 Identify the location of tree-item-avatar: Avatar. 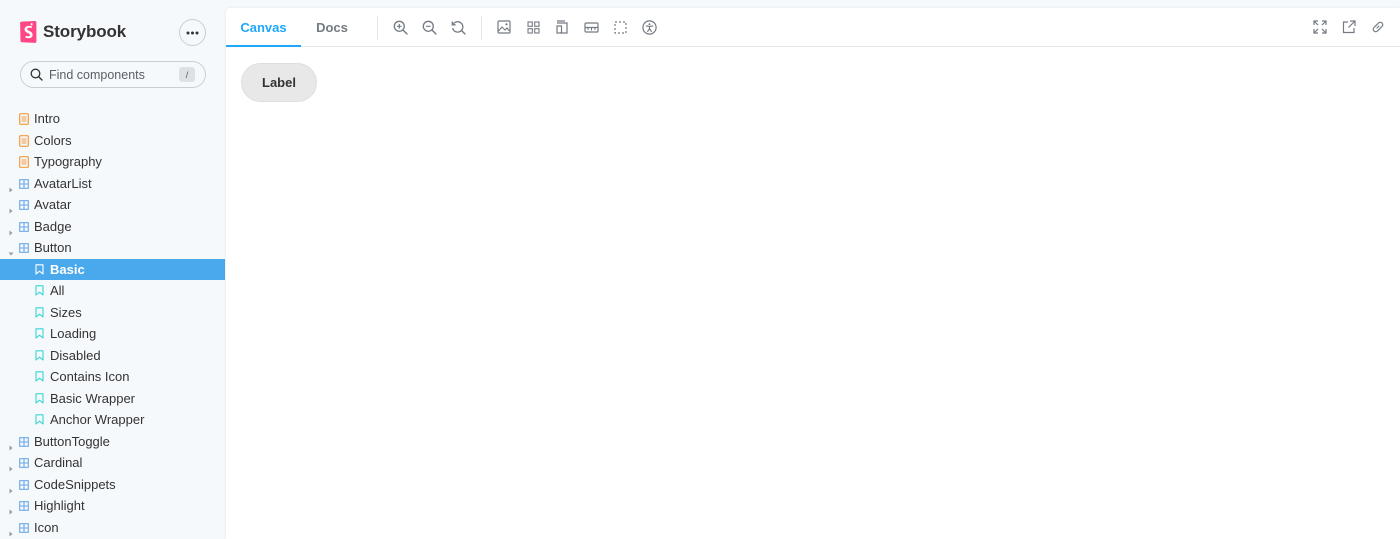
(112, 205).